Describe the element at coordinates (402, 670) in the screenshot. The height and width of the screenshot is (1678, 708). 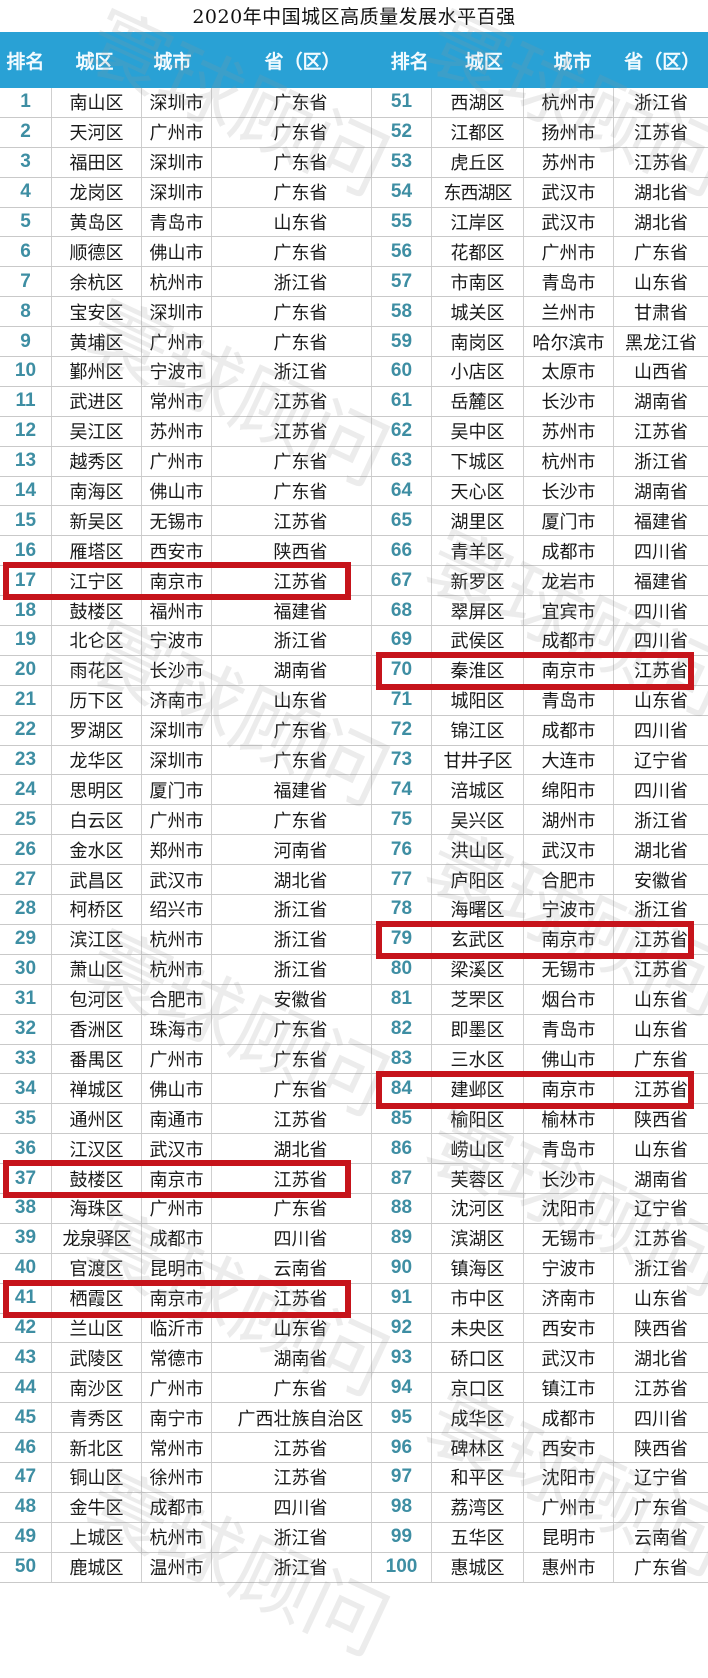
I see `rank-cell: 70` at that location.